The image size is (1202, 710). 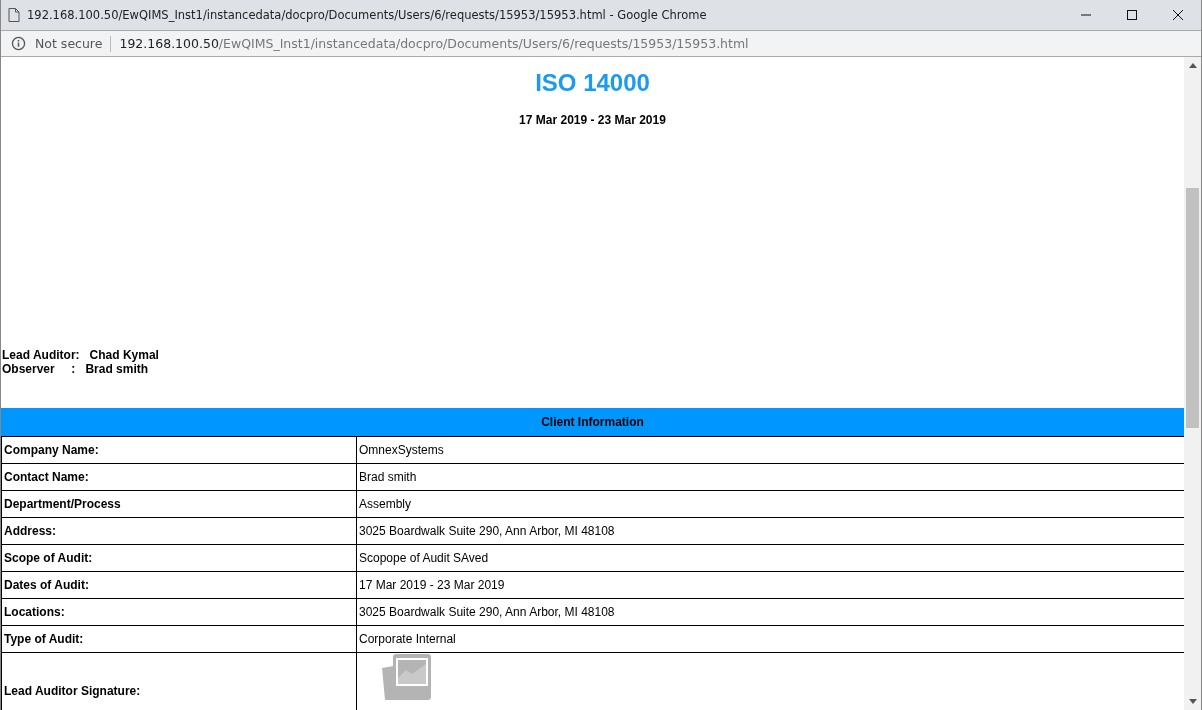 I want to click on field-label: Company Name:, so click(x=179, y=450).